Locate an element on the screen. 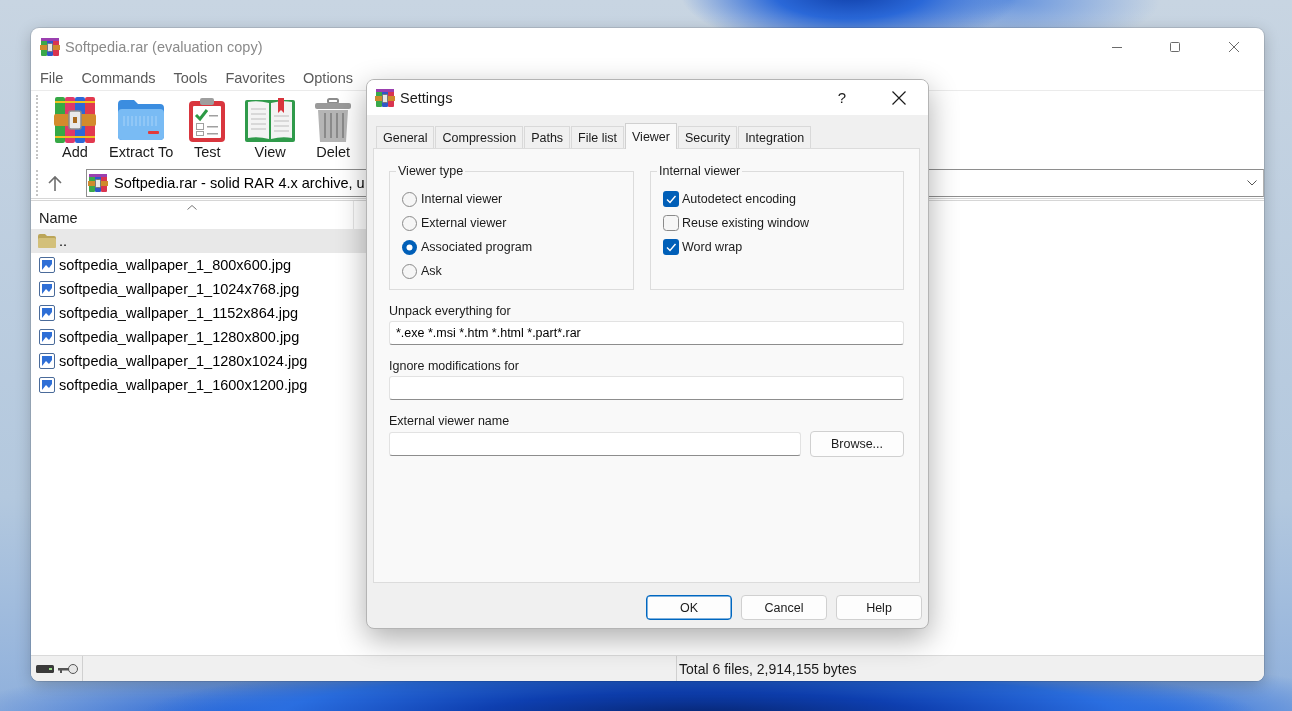 The image size is (1292, 711). field-label: External viewer name is located at coordinates (450, 421).